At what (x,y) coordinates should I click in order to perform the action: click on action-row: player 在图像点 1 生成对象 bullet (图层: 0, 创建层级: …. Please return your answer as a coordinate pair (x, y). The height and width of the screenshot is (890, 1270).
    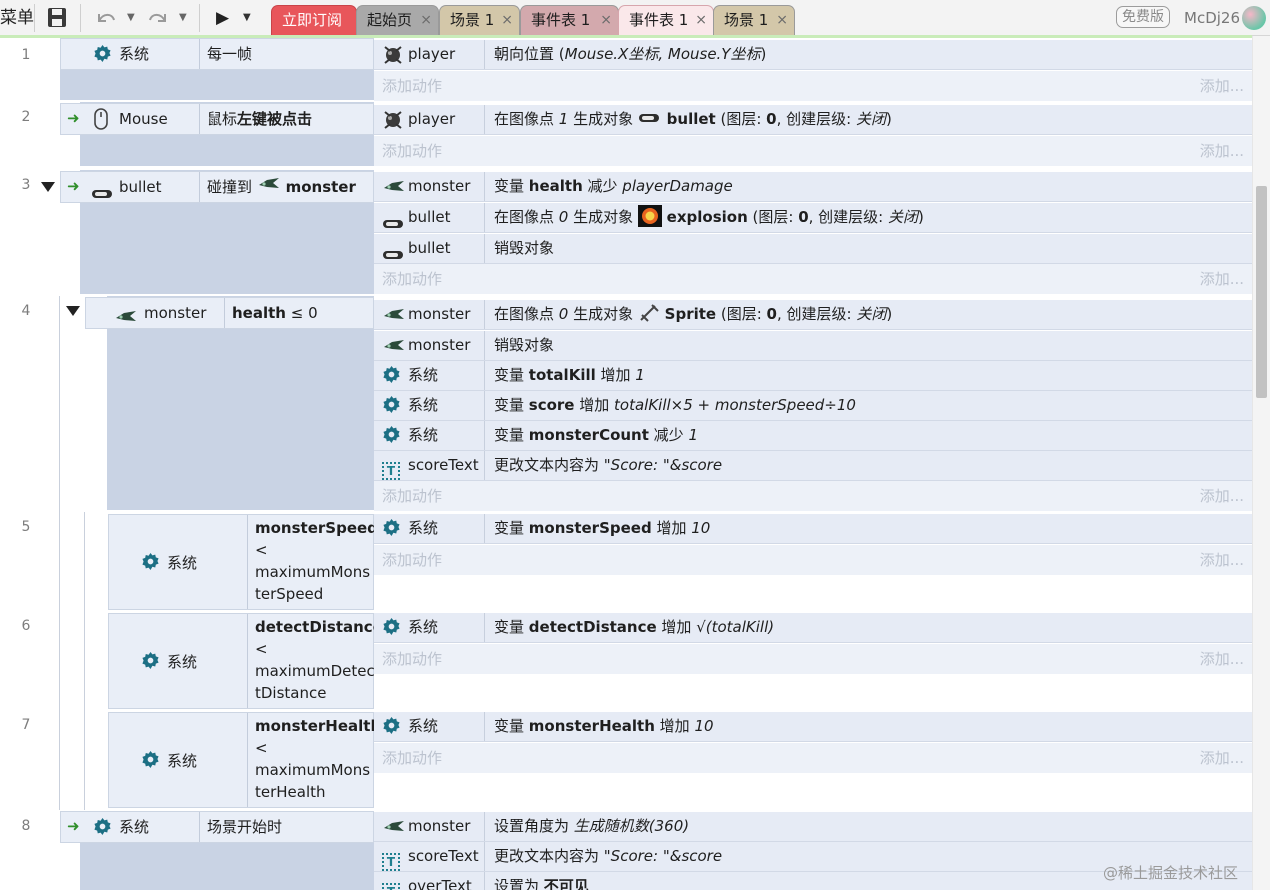
    Looking at the image, I should click on (813, 120).